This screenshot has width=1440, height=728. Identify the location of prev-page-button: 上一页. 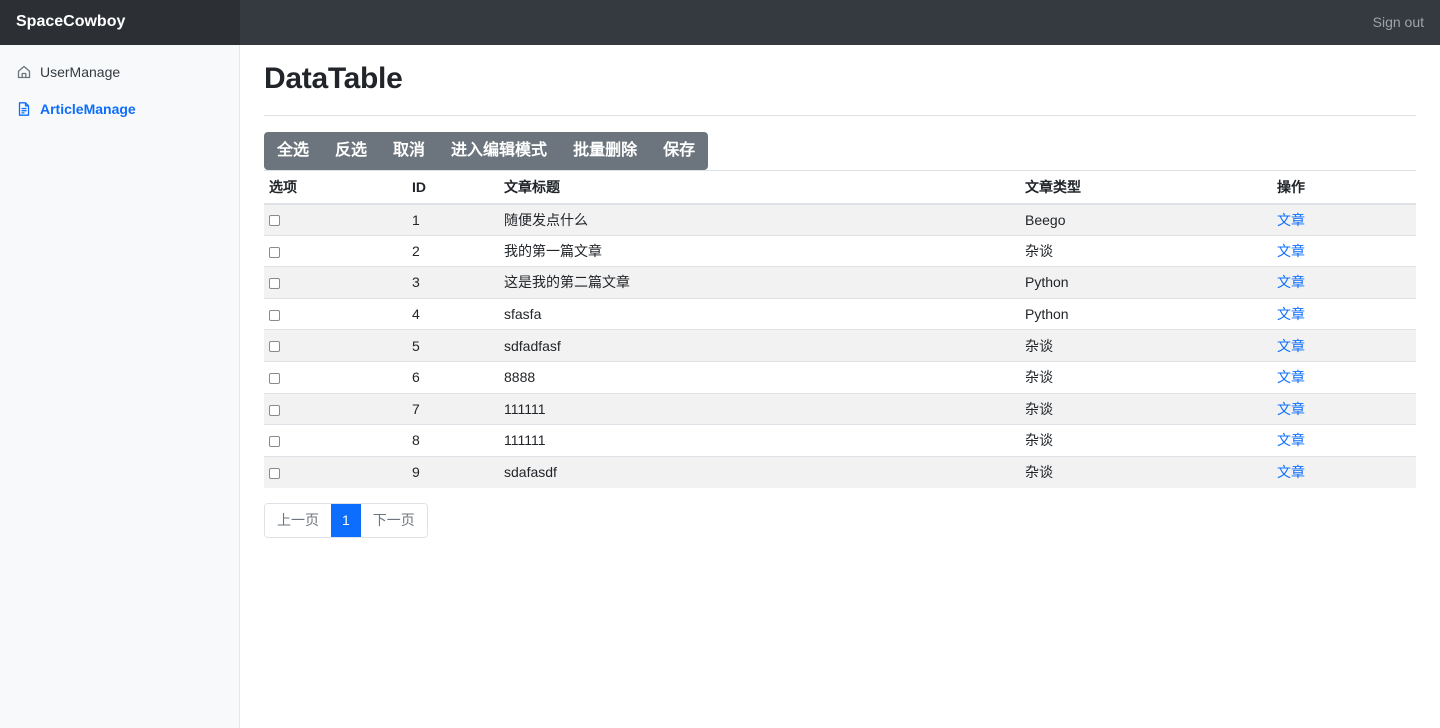
(298, 520).